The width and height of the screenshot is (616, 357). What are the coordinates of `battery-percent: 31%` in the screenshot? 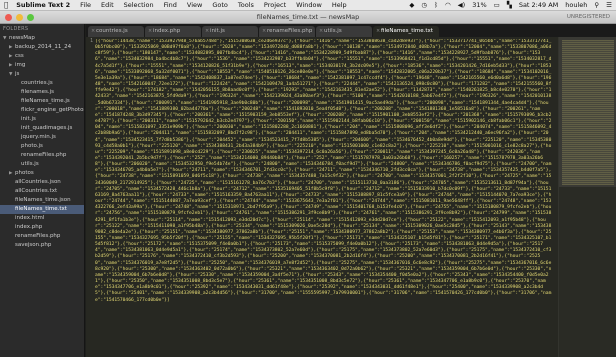 It's located at (479, 5).